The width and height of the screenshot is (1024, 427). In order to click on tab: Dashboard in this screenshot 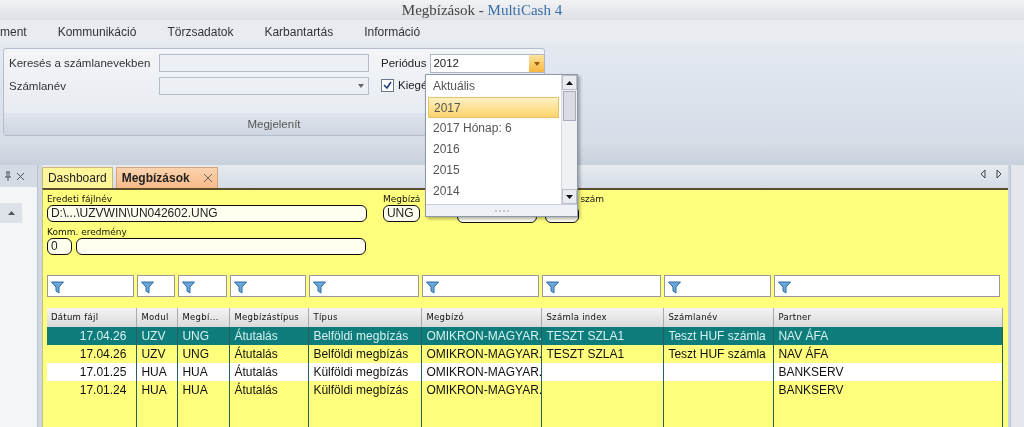, I will do `click(77, 177)`.